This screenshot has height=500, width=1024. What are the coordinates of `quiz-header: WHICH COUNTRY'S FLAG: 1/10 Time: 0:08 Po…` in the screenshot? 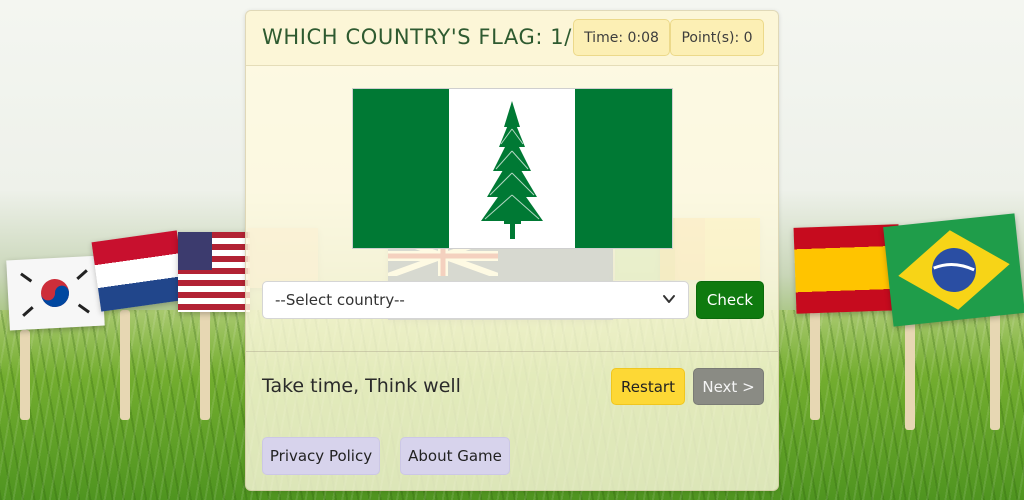 It's located at (512, 38).